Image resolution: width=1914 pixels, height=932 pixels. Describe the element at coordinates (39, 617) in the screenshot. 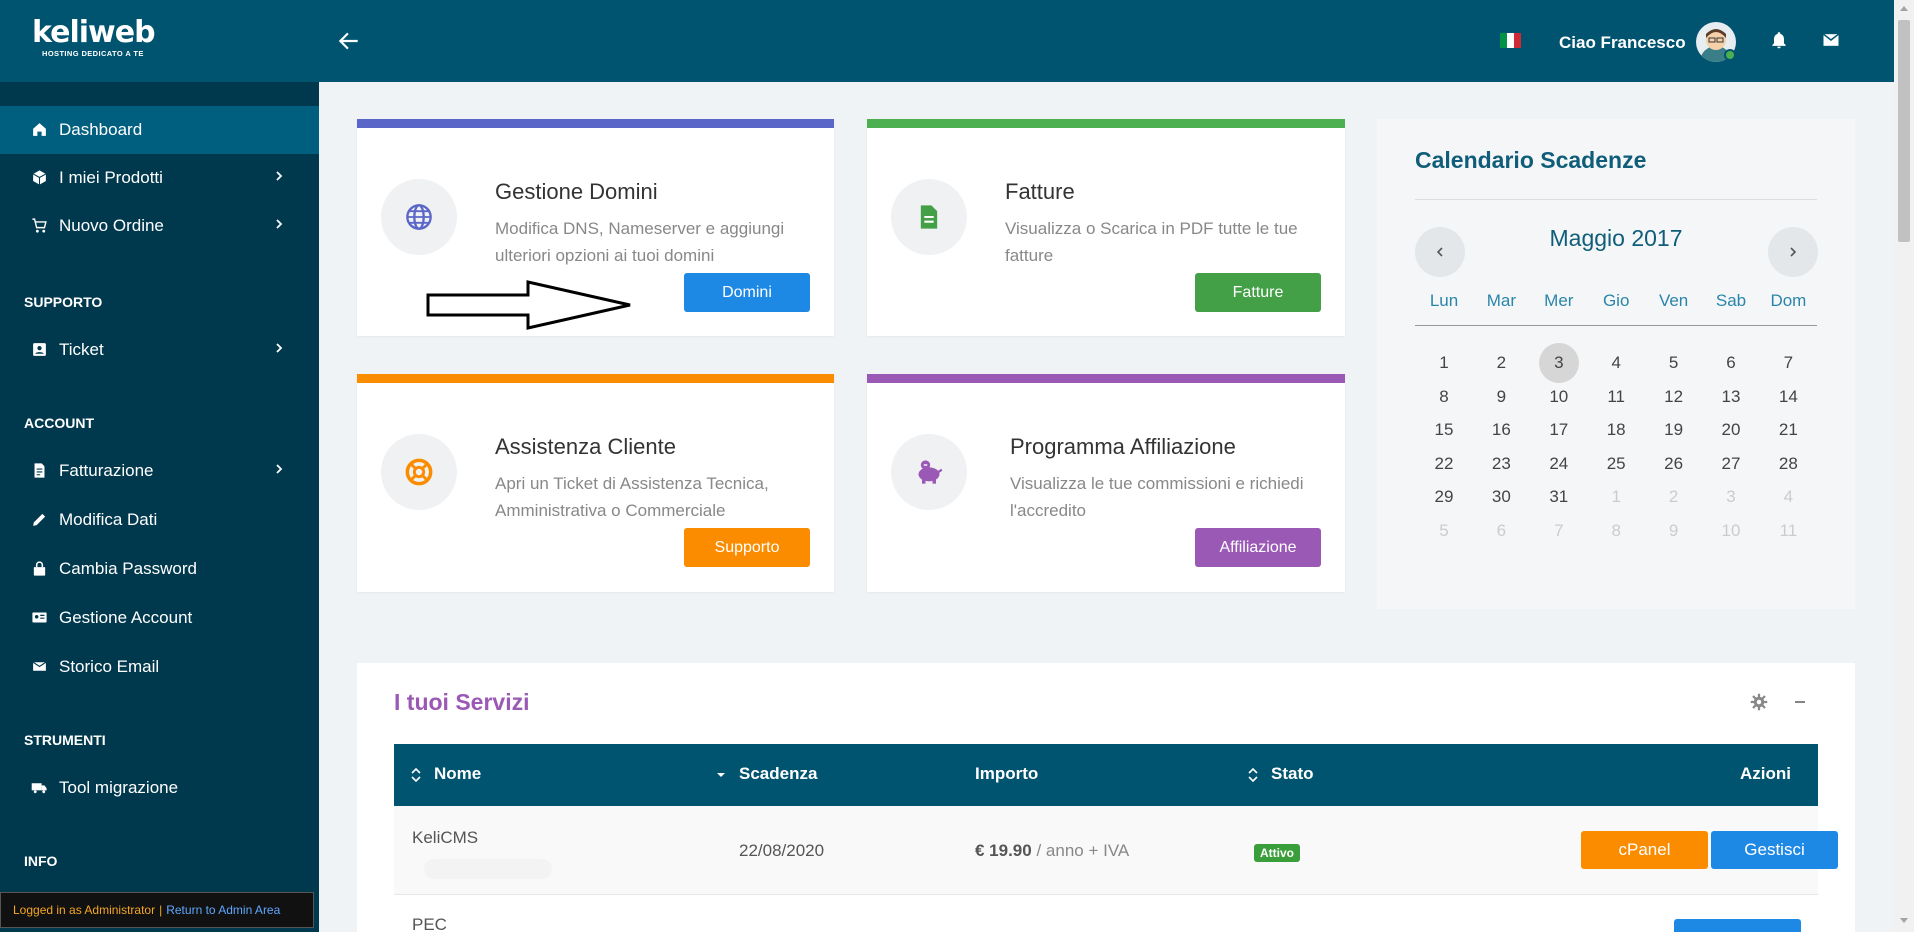

I see `id-card-icon` at that location.